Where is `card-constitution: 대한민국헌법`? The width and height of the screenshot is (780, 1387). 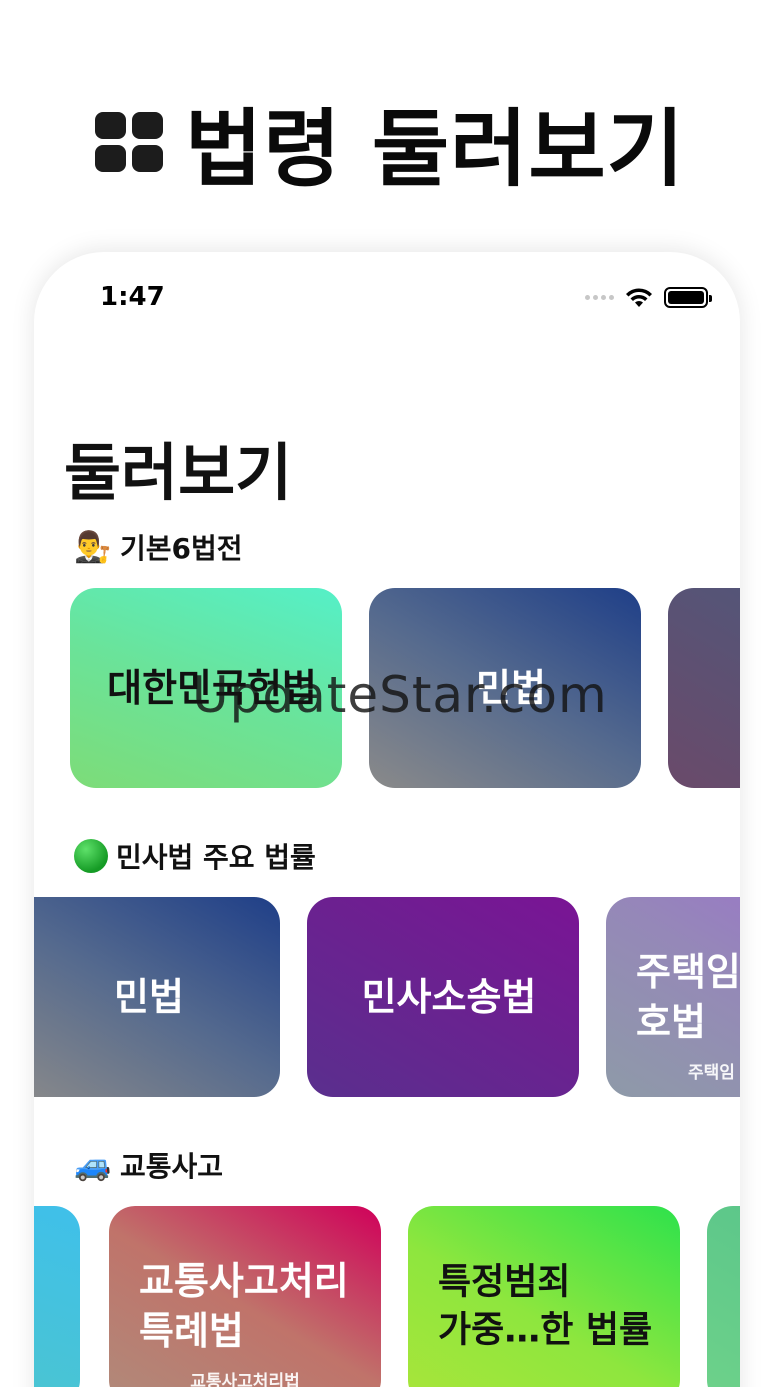 card-constitution: 대한민국헌법 is located at coordinates (206, 688).